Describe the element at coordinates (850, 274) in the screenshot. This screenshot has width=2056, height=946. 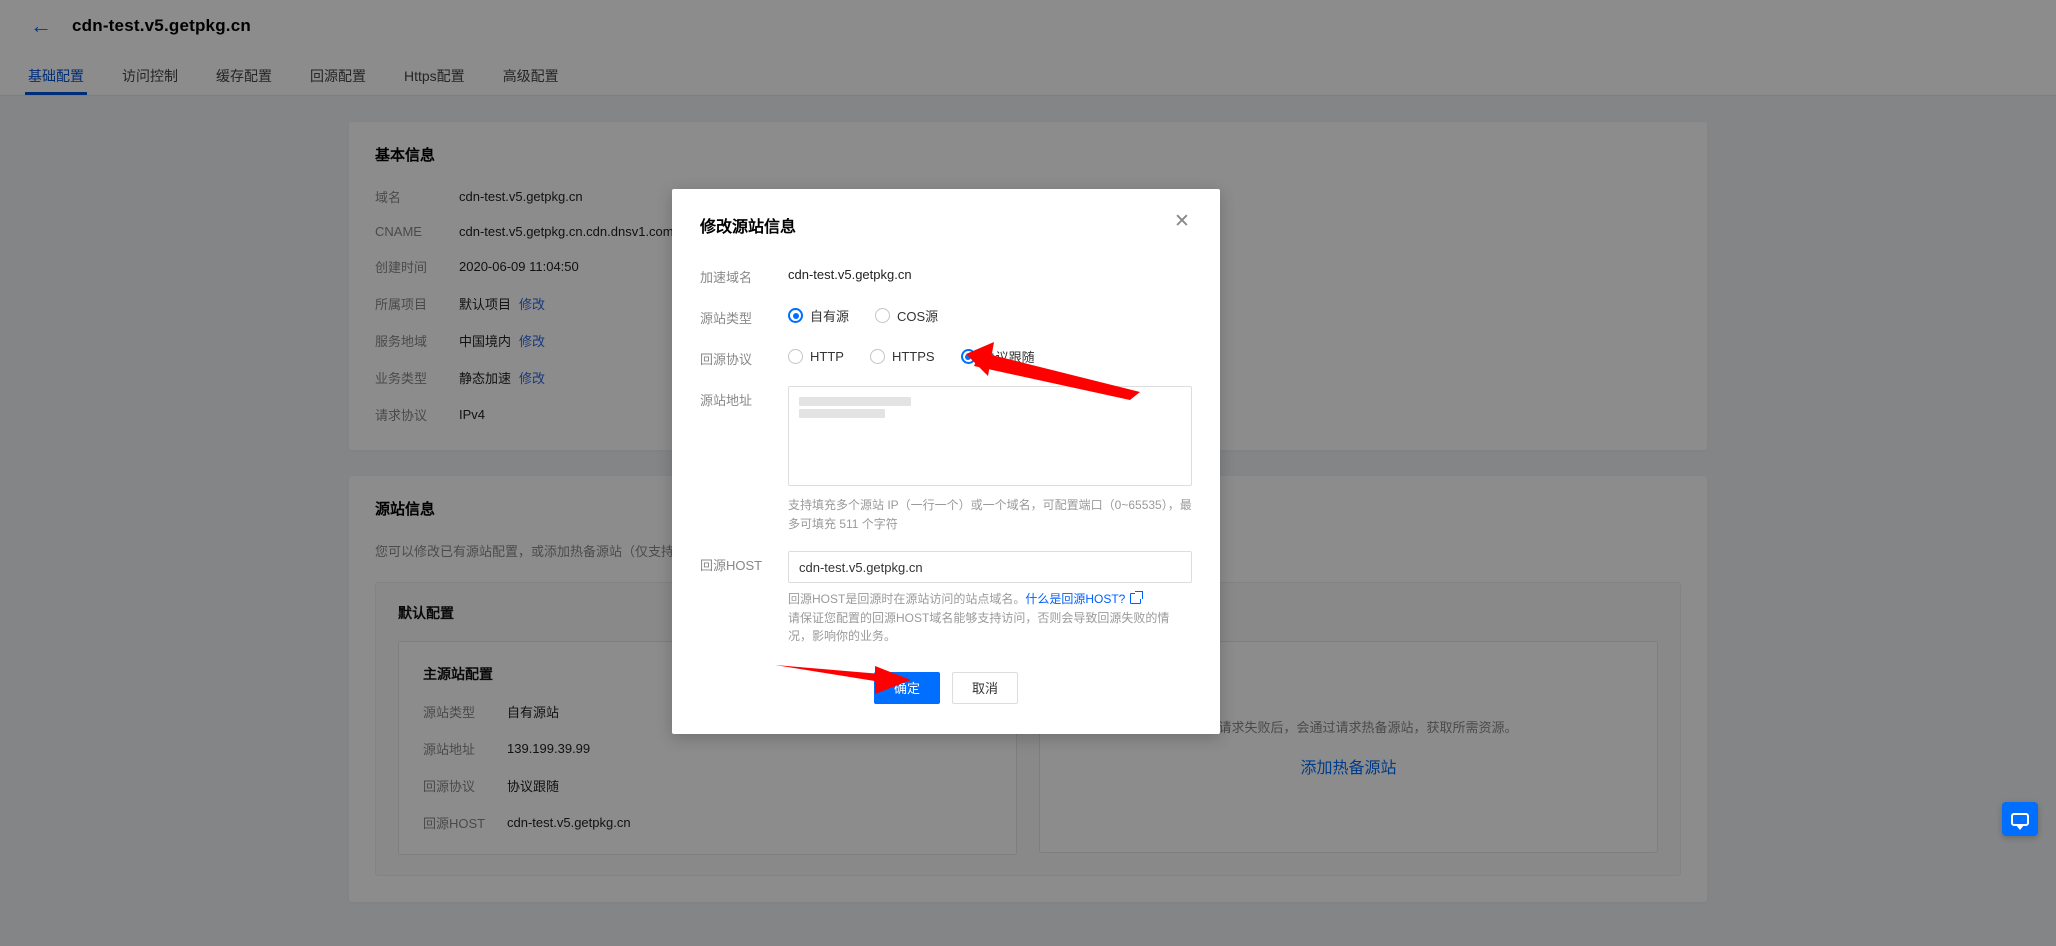
I see `accelerated-domain-value: cdn-test.v5.getpkg.cn` at that location.